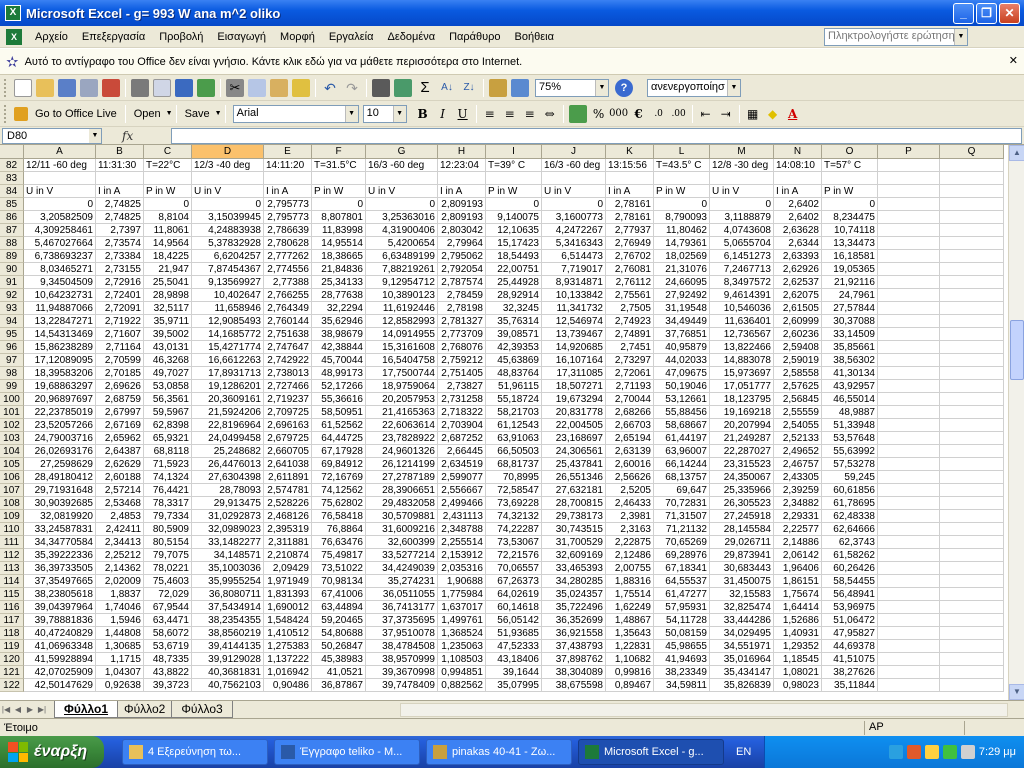 This screenshot has height=768, width=1024. What do you see at coordinates (288, 321) in the screenshot?
I see `table-cell: 2,760144` at bounding box center [288, 321].